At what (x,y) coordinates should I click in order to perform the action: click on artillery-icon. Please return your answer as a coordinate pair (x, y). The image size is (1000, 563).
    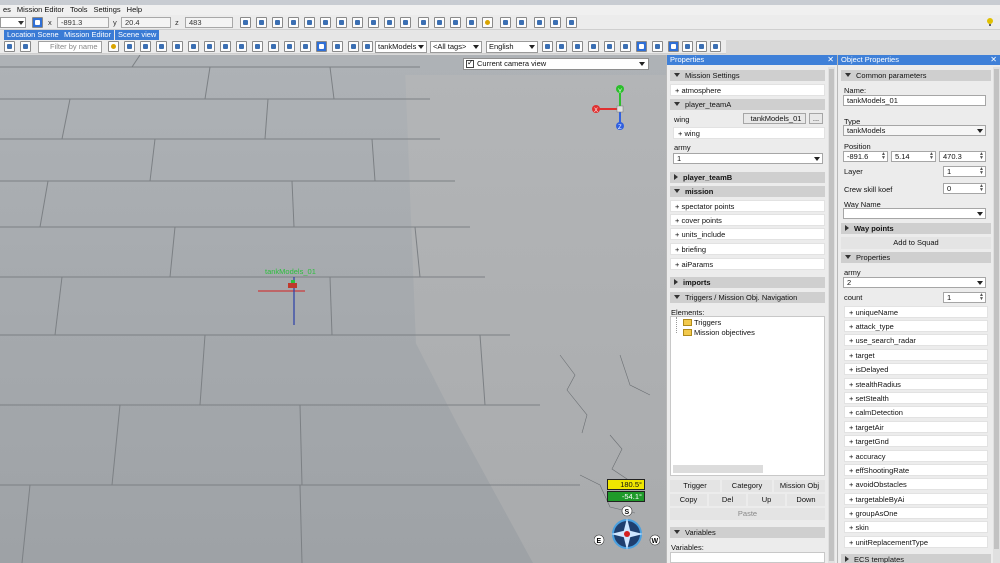
    Looking at the image, I should click on (273, 46).